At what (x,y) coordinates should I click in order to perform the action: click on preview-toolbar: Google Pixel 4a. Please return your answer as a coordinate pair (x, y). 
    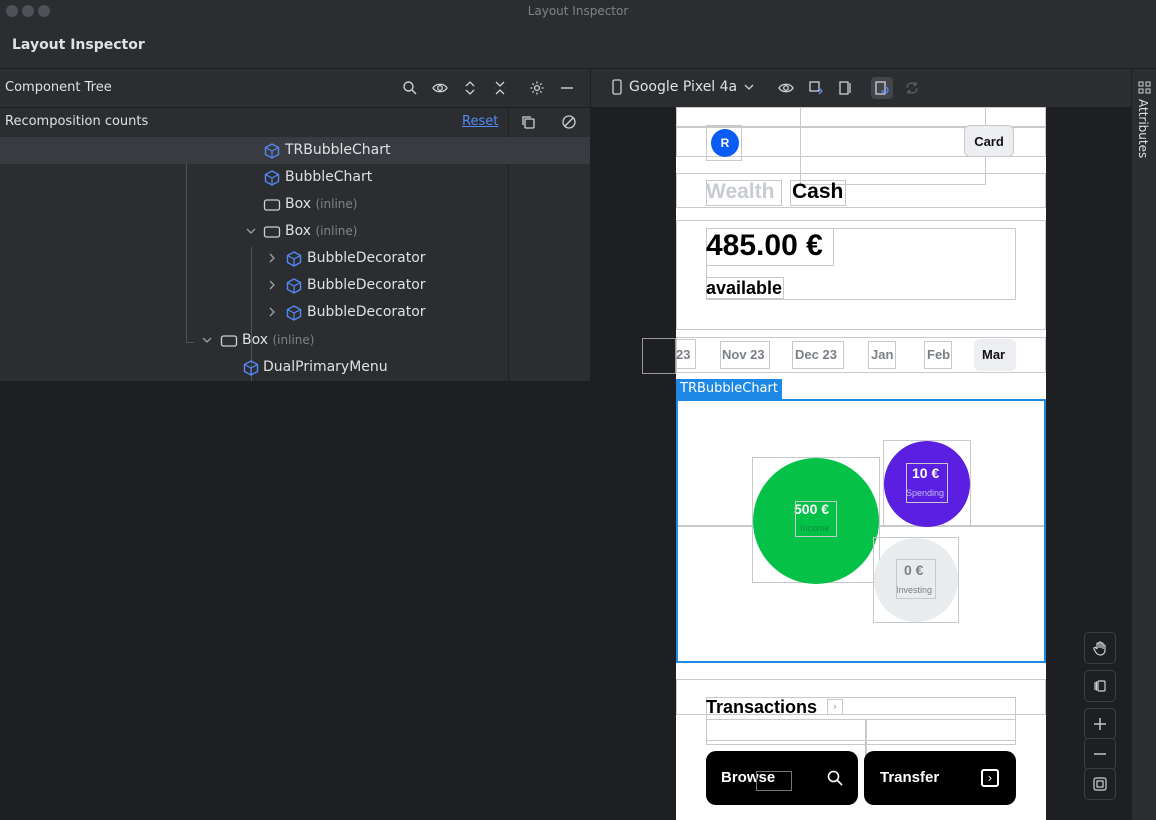
    Looking at the image, I should click on (861, 88).